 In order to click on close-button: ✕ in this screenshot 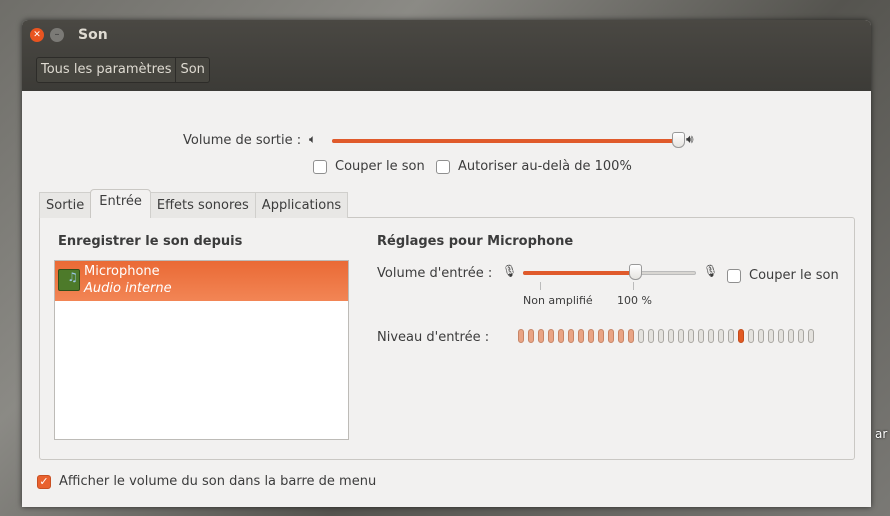, I will do `click(37, 35)`.